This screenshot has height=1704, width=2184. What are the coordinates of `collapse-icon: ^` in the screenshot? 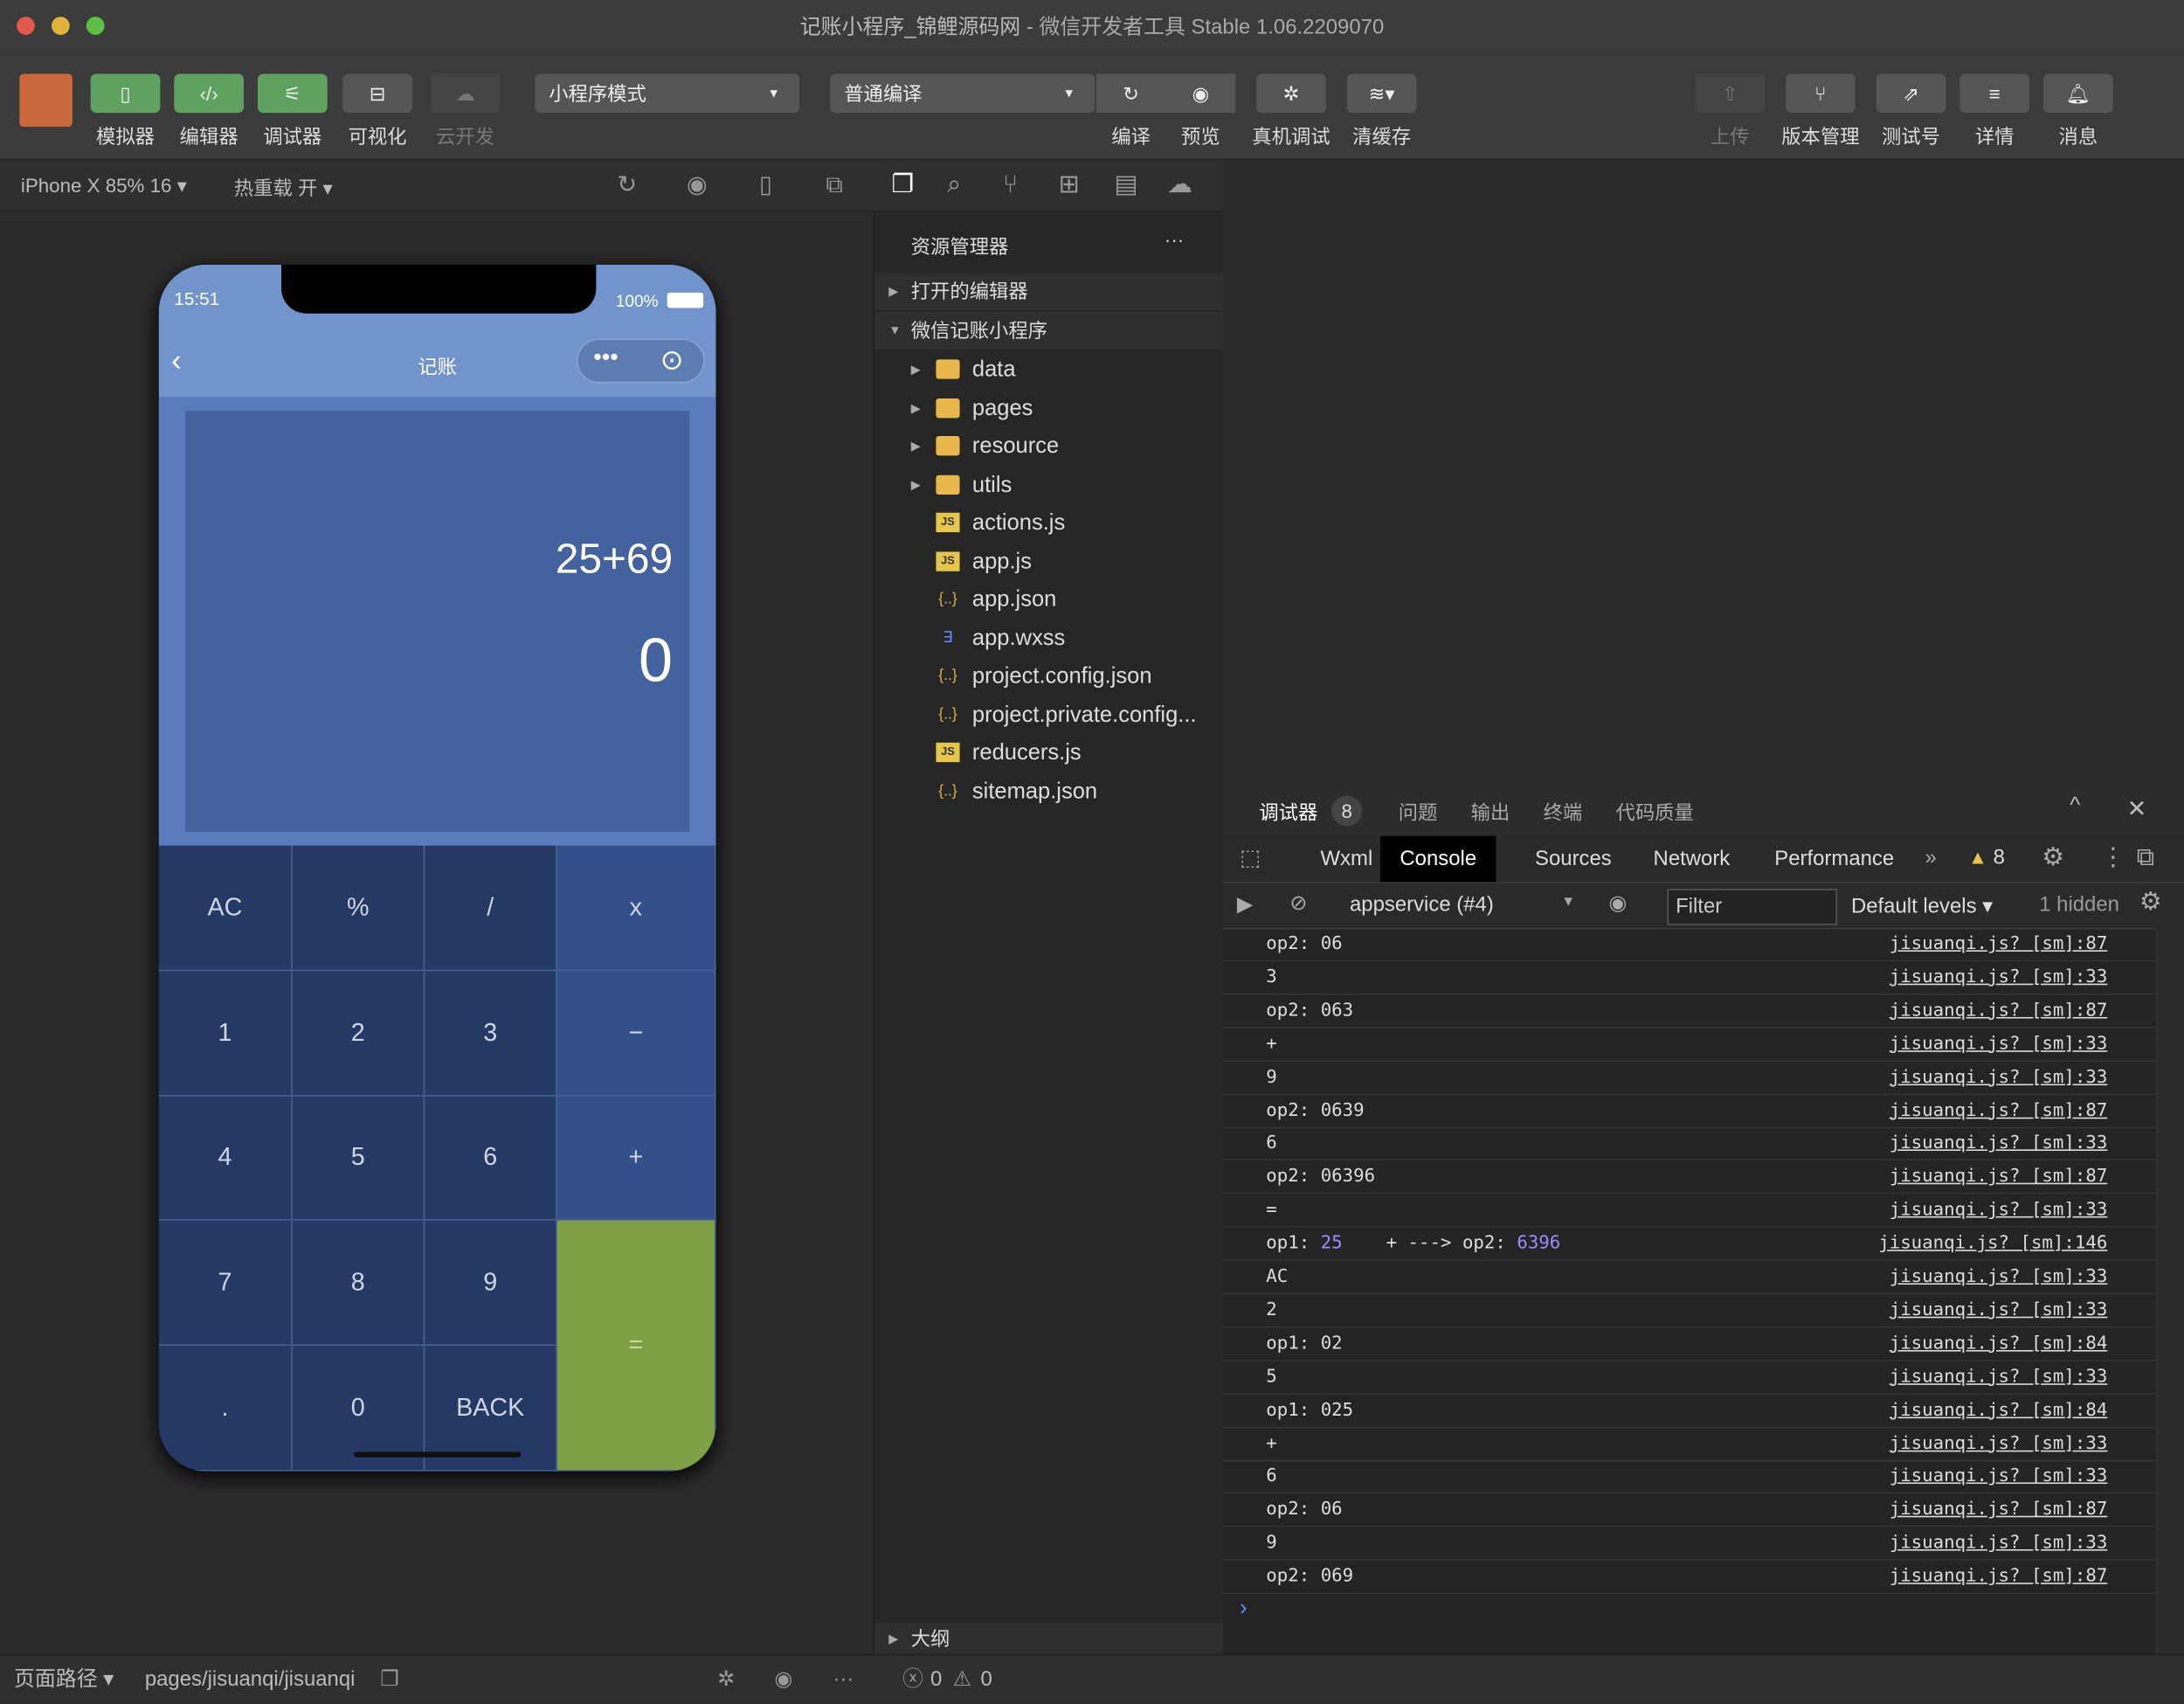 It's located at (2075, 807).